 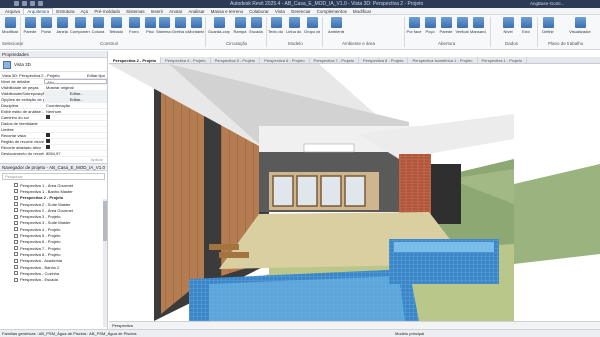 What do you see at coordinates (443, 60) in the screenshot?
I see `view-tab: Perspectiva Isométrica 1 - Projeto` at bounding box center [443, 60].